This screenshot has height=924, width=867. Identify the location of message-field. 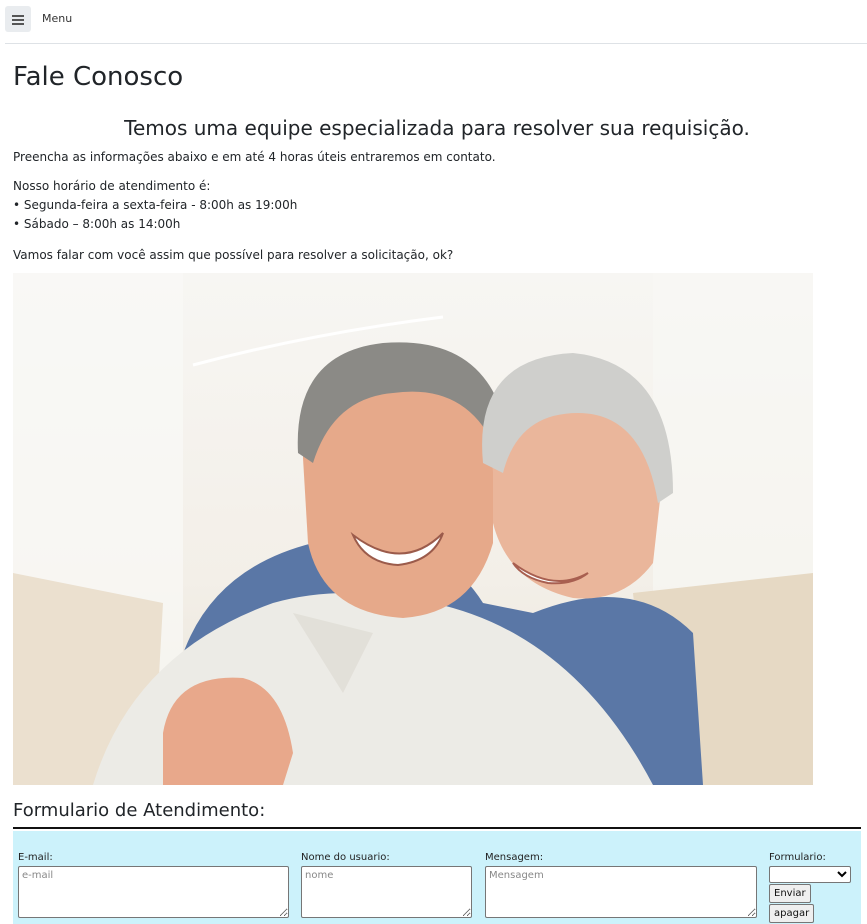
(621, 892).